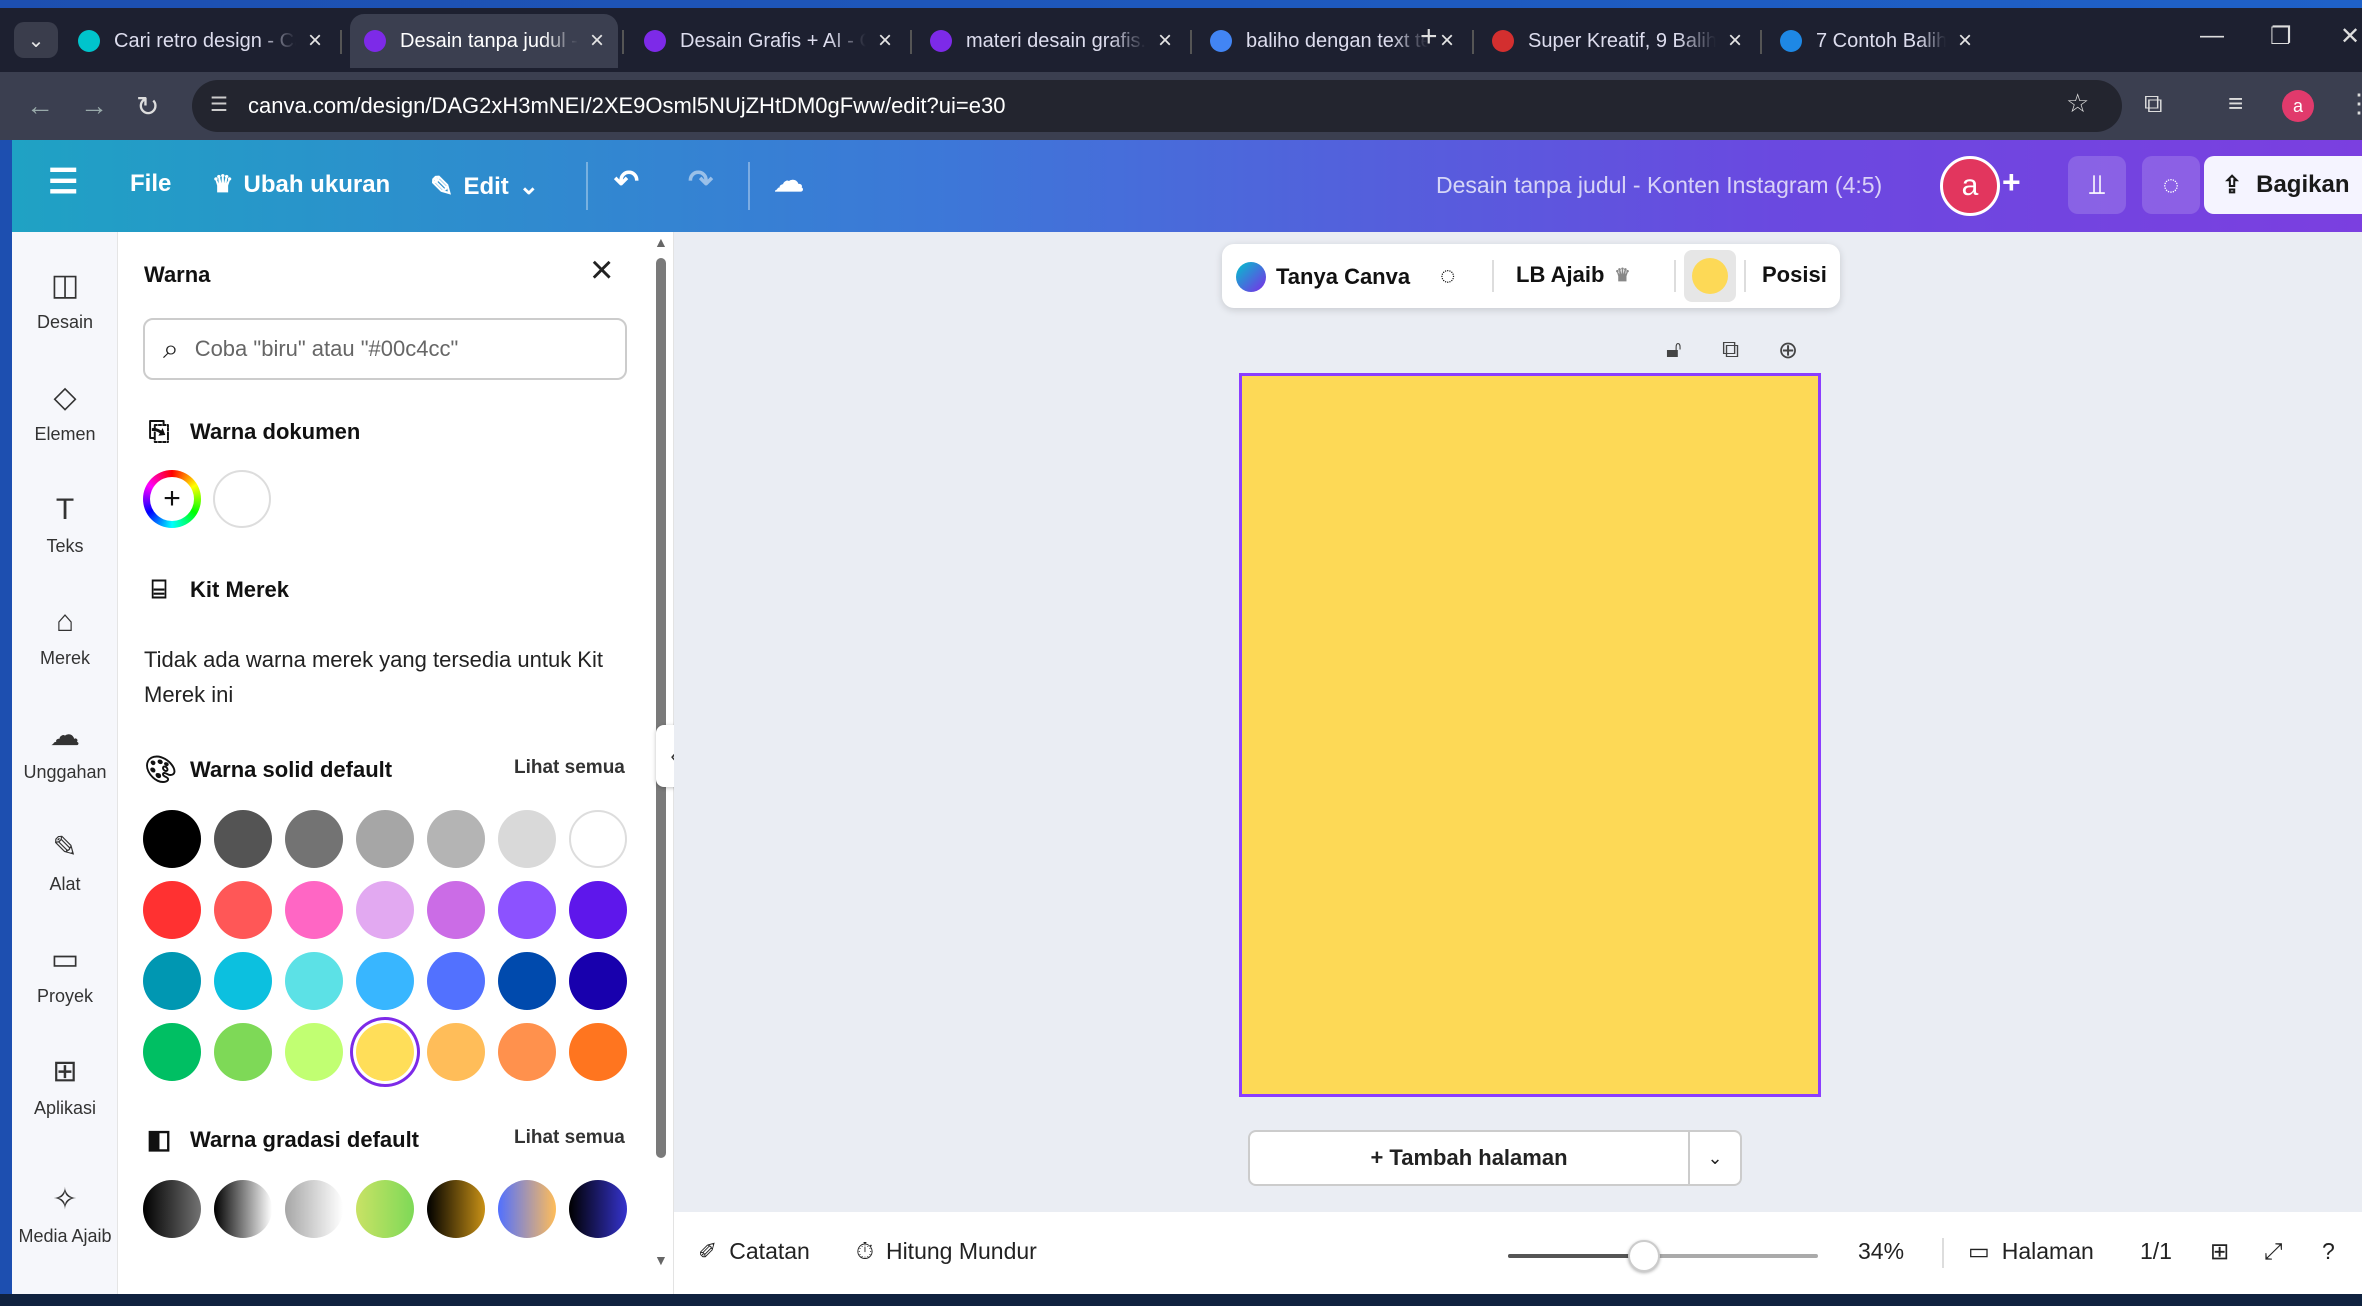 This screenshot has height=1306, width=2362. Describe the element at coordinates (2212, 36) in the screenshot. I see `minimize-icon: —` at that location.